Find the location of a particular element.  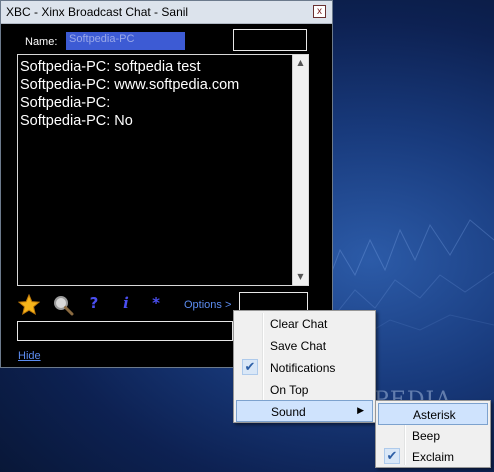

menu-item-label: Exclaim is located at coordinates (433, 457).